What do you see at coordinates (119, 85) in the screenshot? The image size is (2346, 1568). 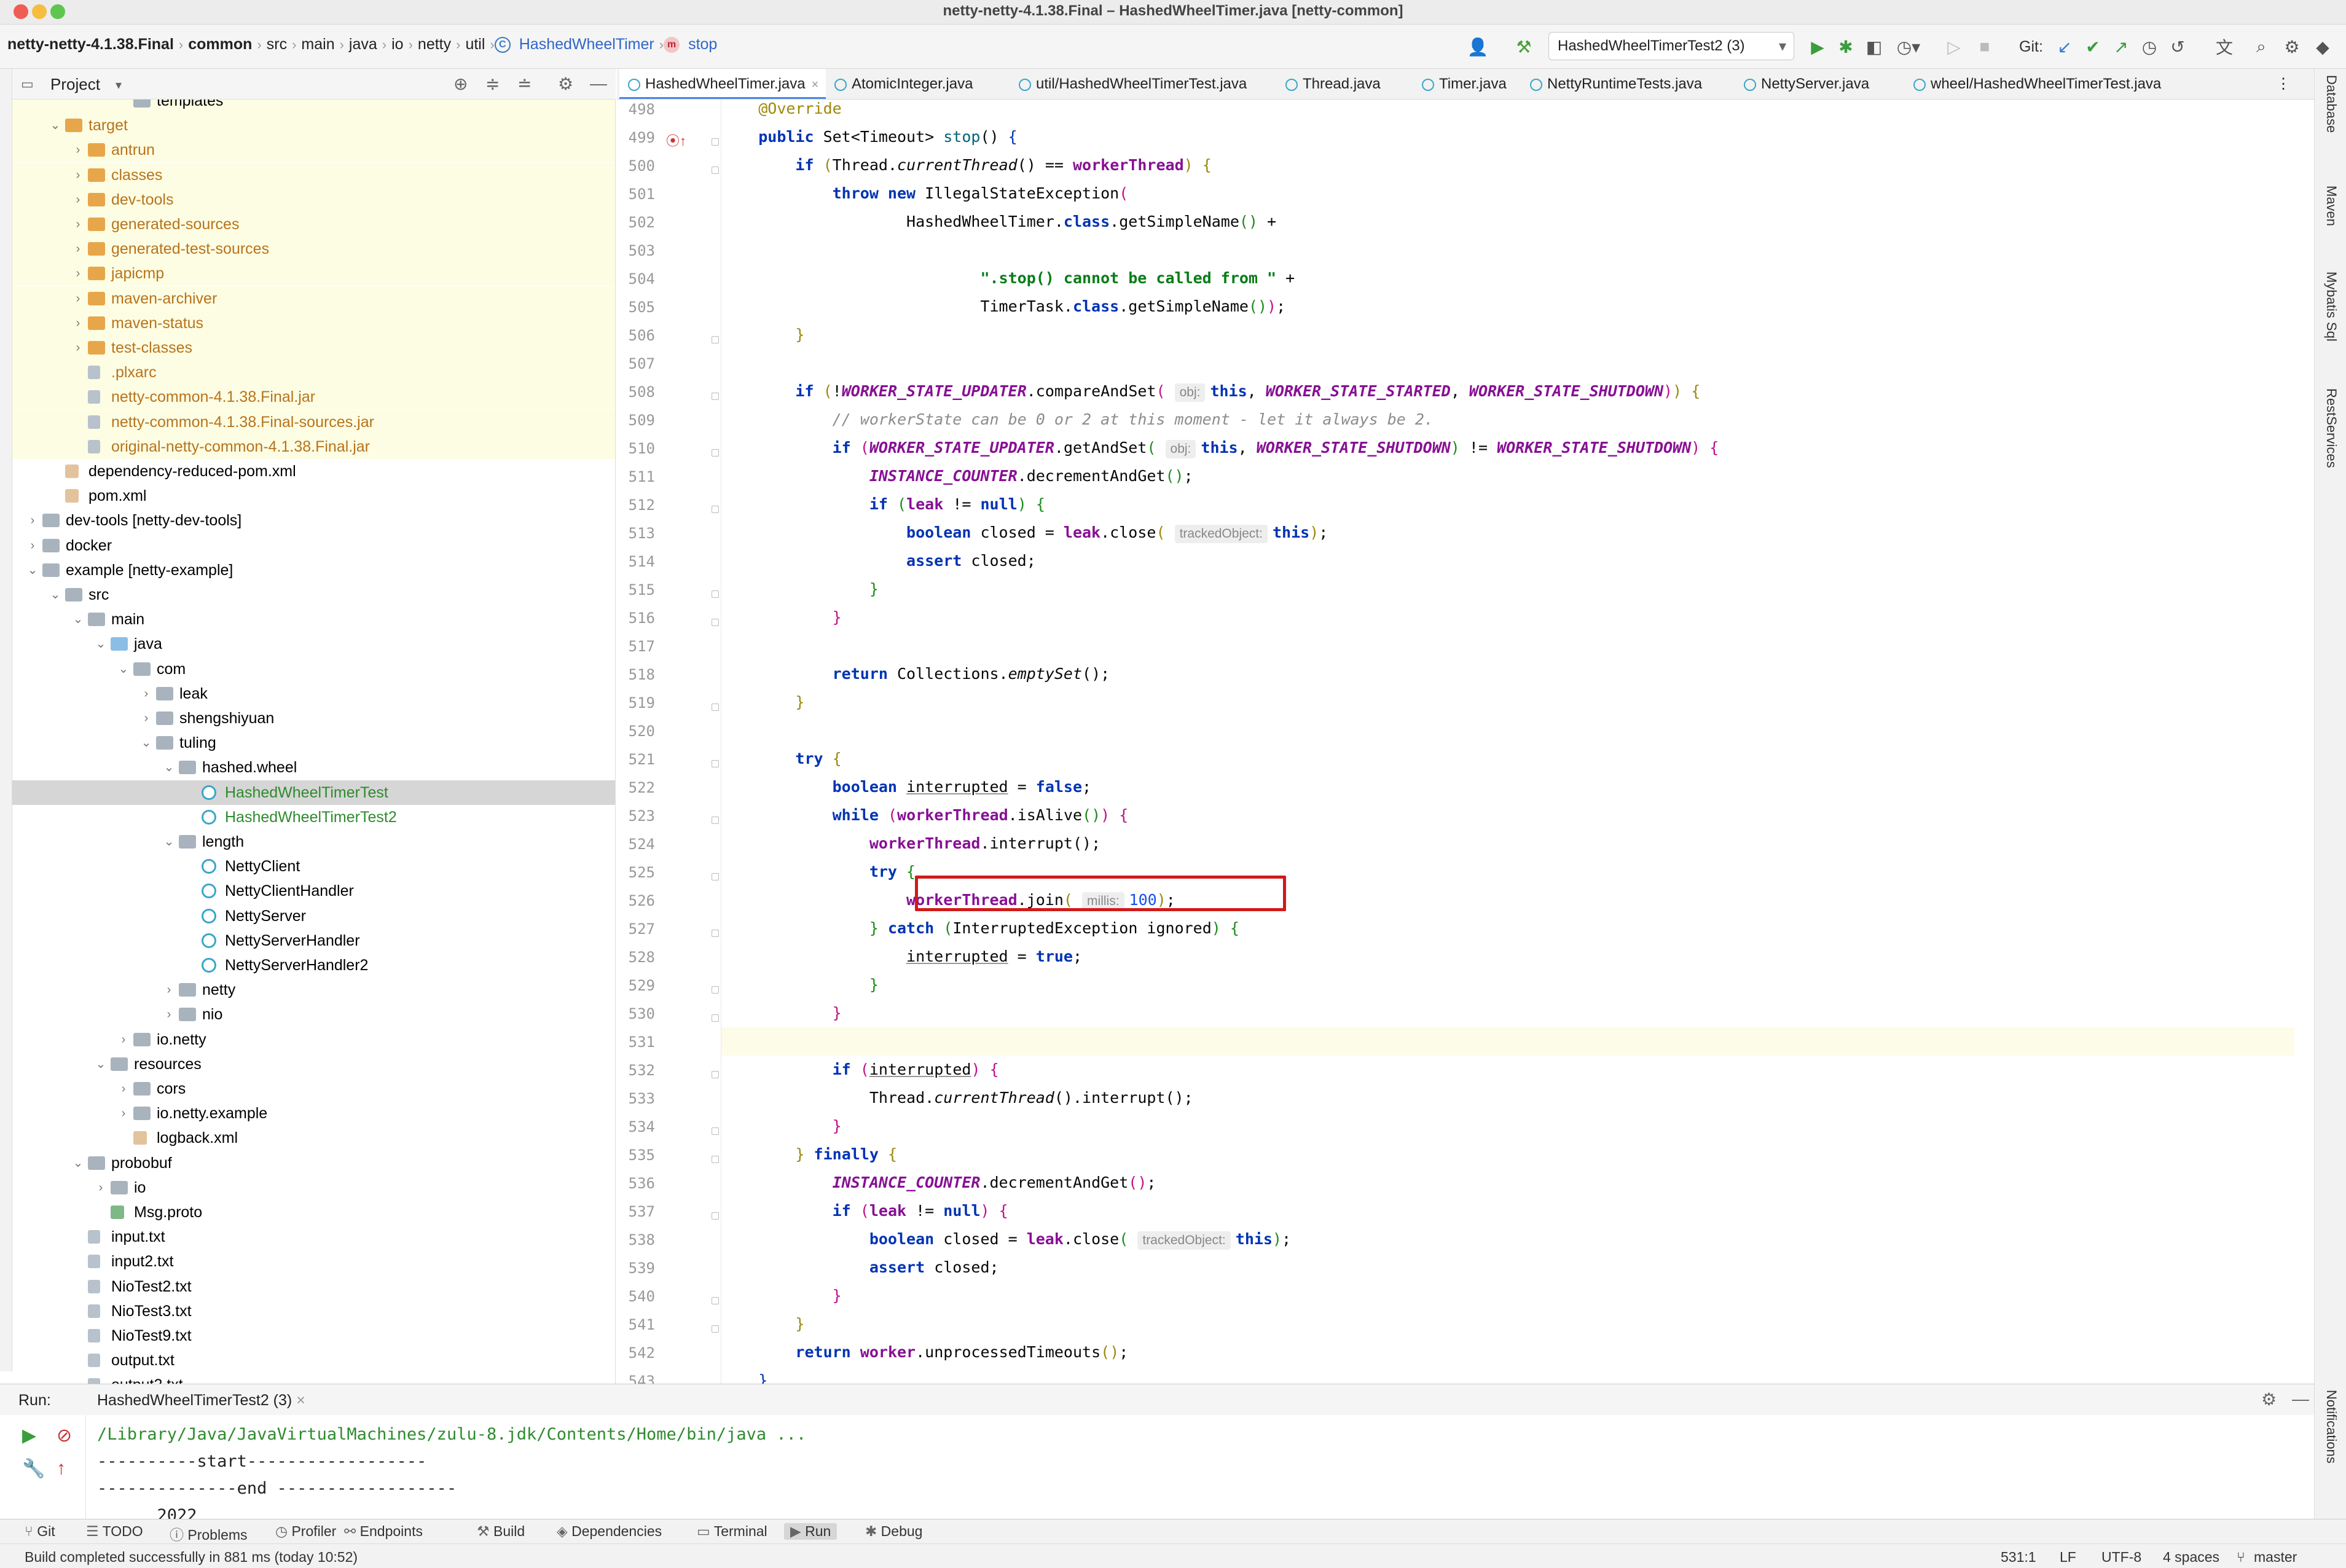 I see `chevron-down-icon: ▾` at bounding box center [119, 85].